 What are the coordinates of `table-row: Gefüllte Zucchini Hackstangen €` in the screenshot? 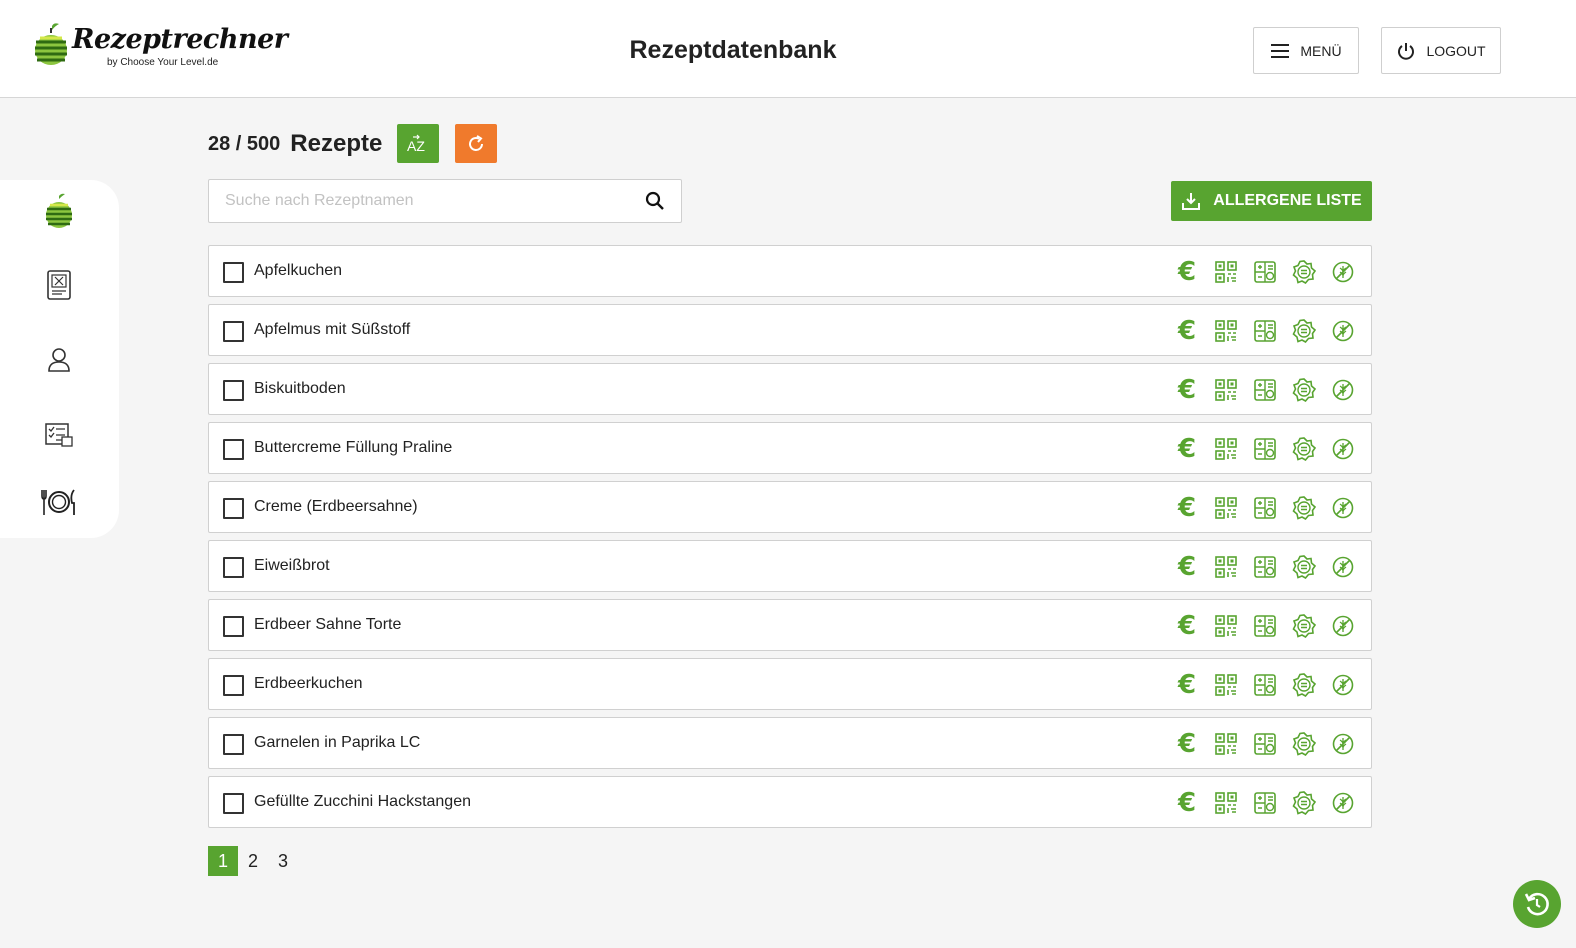 It's located at (790, 802).